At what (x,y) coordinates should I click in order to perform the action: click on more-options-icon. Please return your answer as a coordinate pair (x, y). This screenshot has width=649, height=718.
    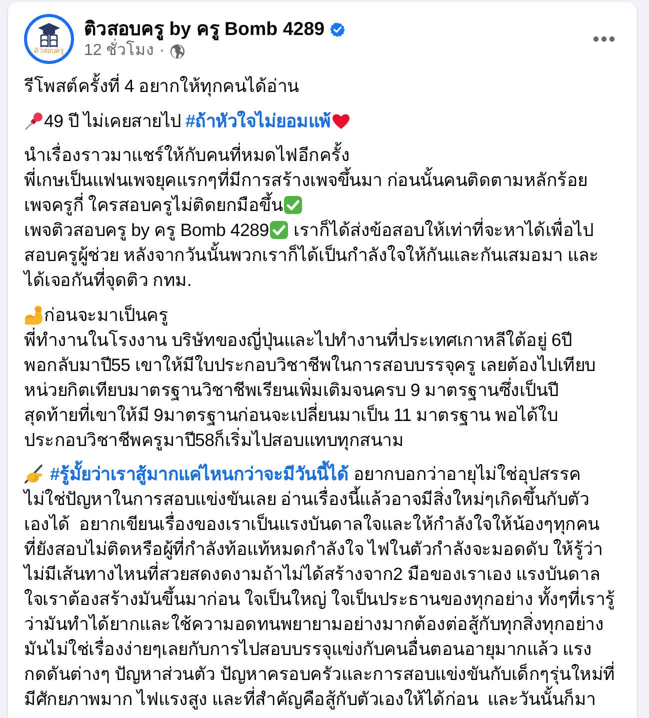
    Looking at the image, I should click on (604, 39).